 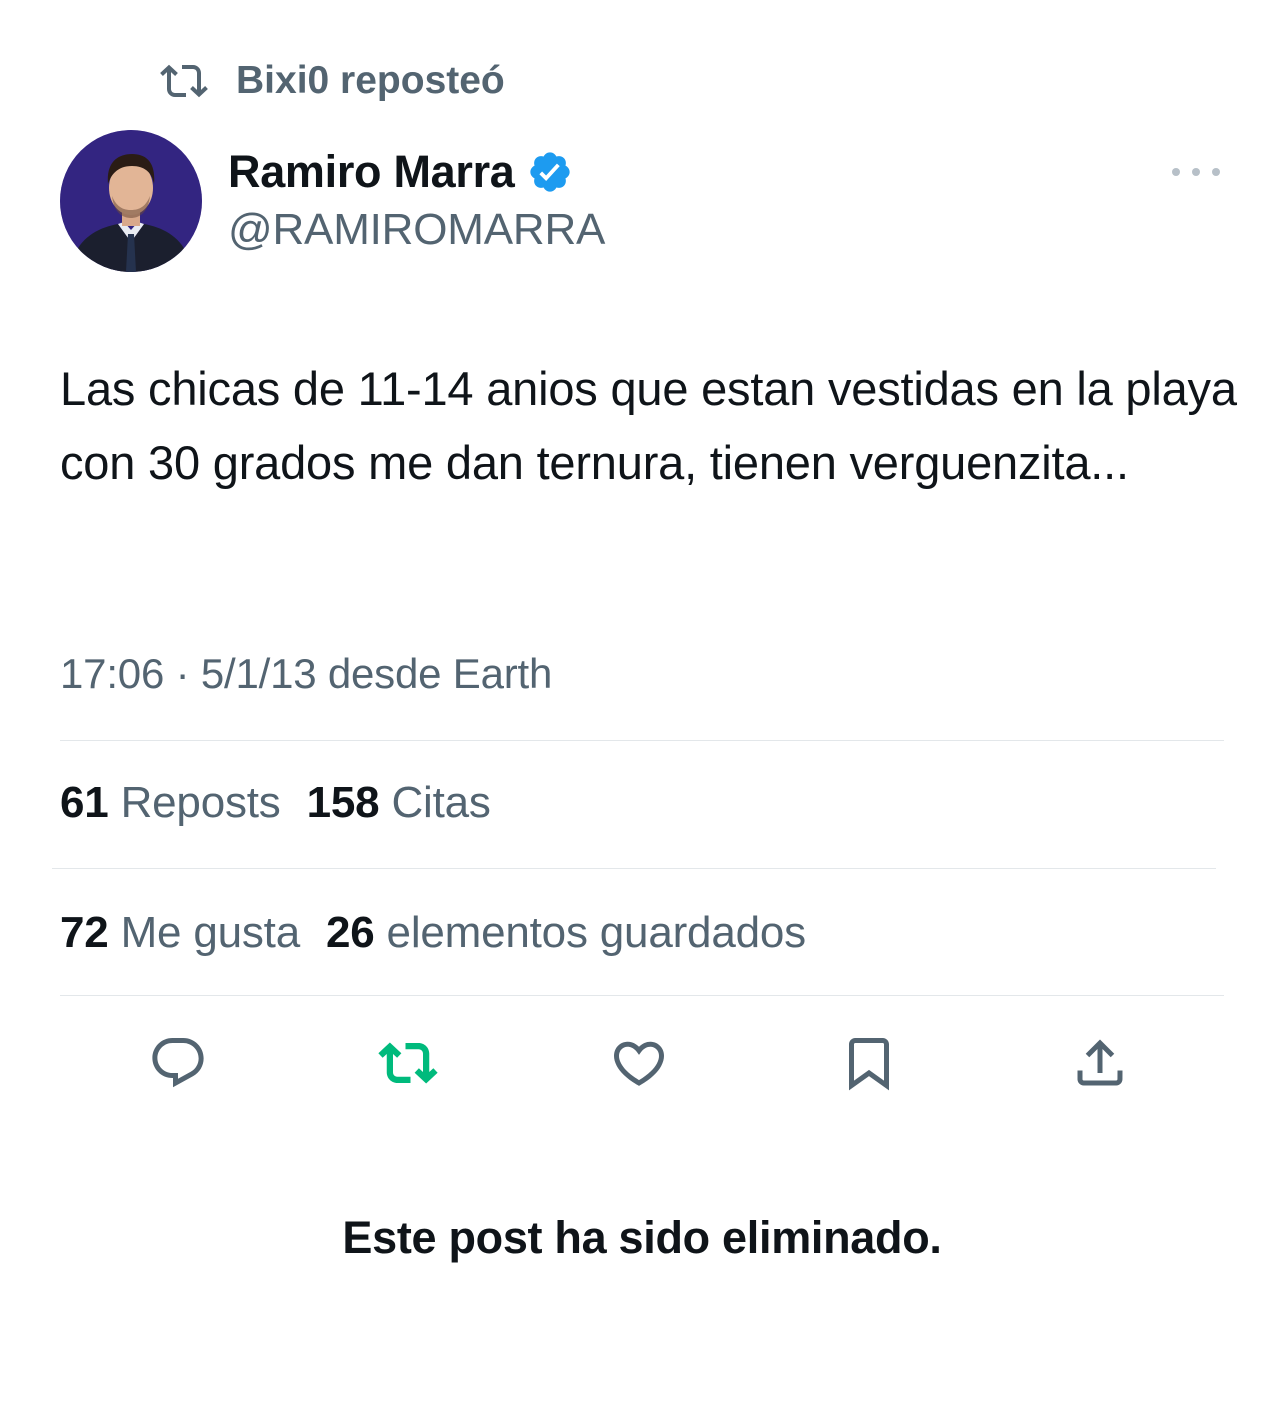 What do you see at coordinates (371, 172) in the screenshot?
I see `author-name: Ramiro Marra` at bounding box center [371, 172].